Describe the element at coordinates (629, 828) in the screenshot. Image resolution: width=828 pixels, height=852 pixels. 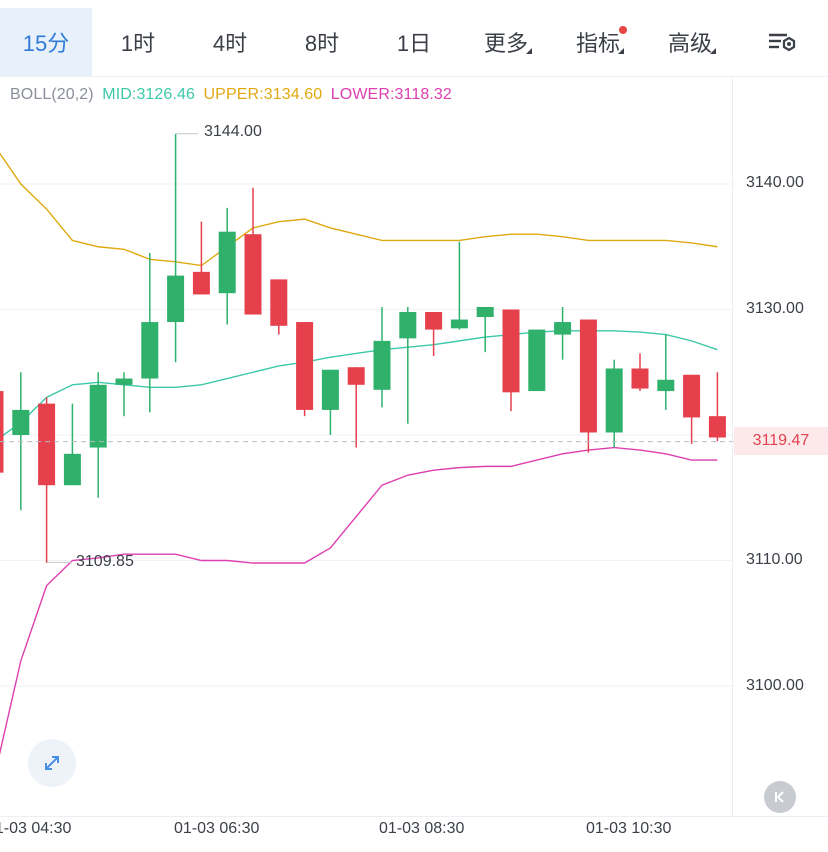
I see `x-tick-label: 01-03 10:30` at that location.